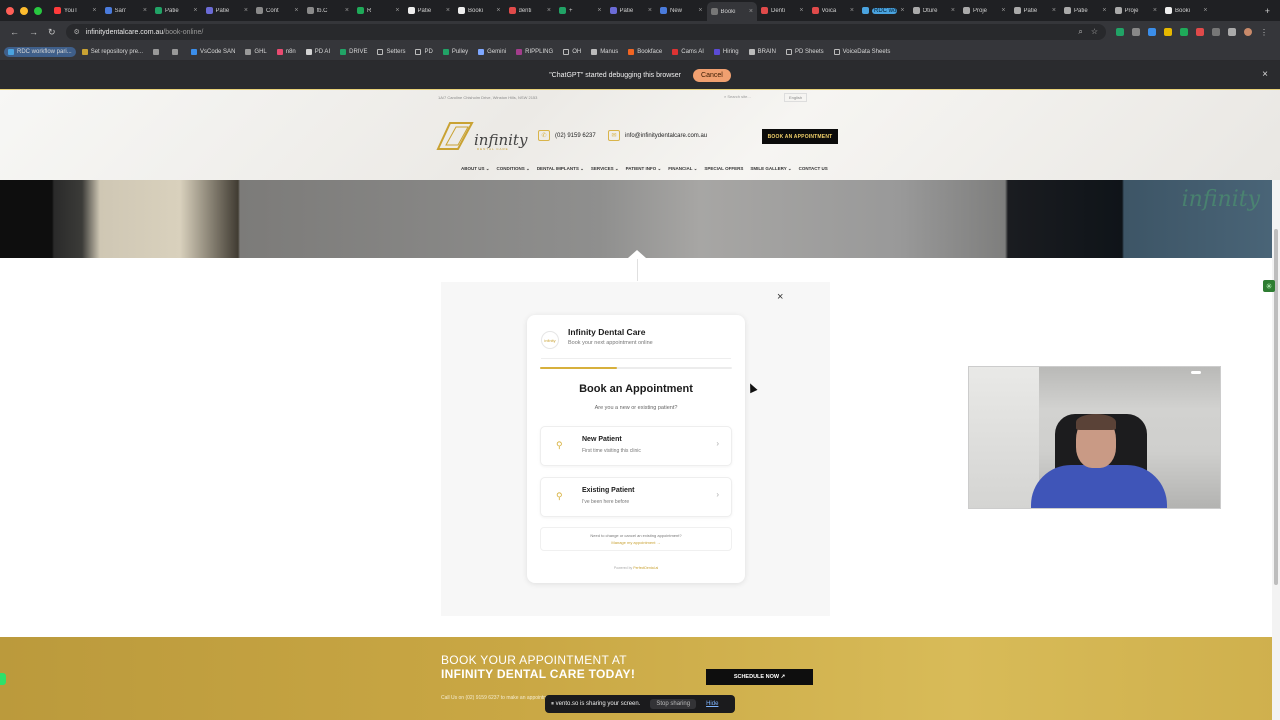  What do you see at coordinates (800, 136) in the screenshot?
I see `book-appointment-button: BOOK AN APPOINTMENT` at bounding box center [800, 136].